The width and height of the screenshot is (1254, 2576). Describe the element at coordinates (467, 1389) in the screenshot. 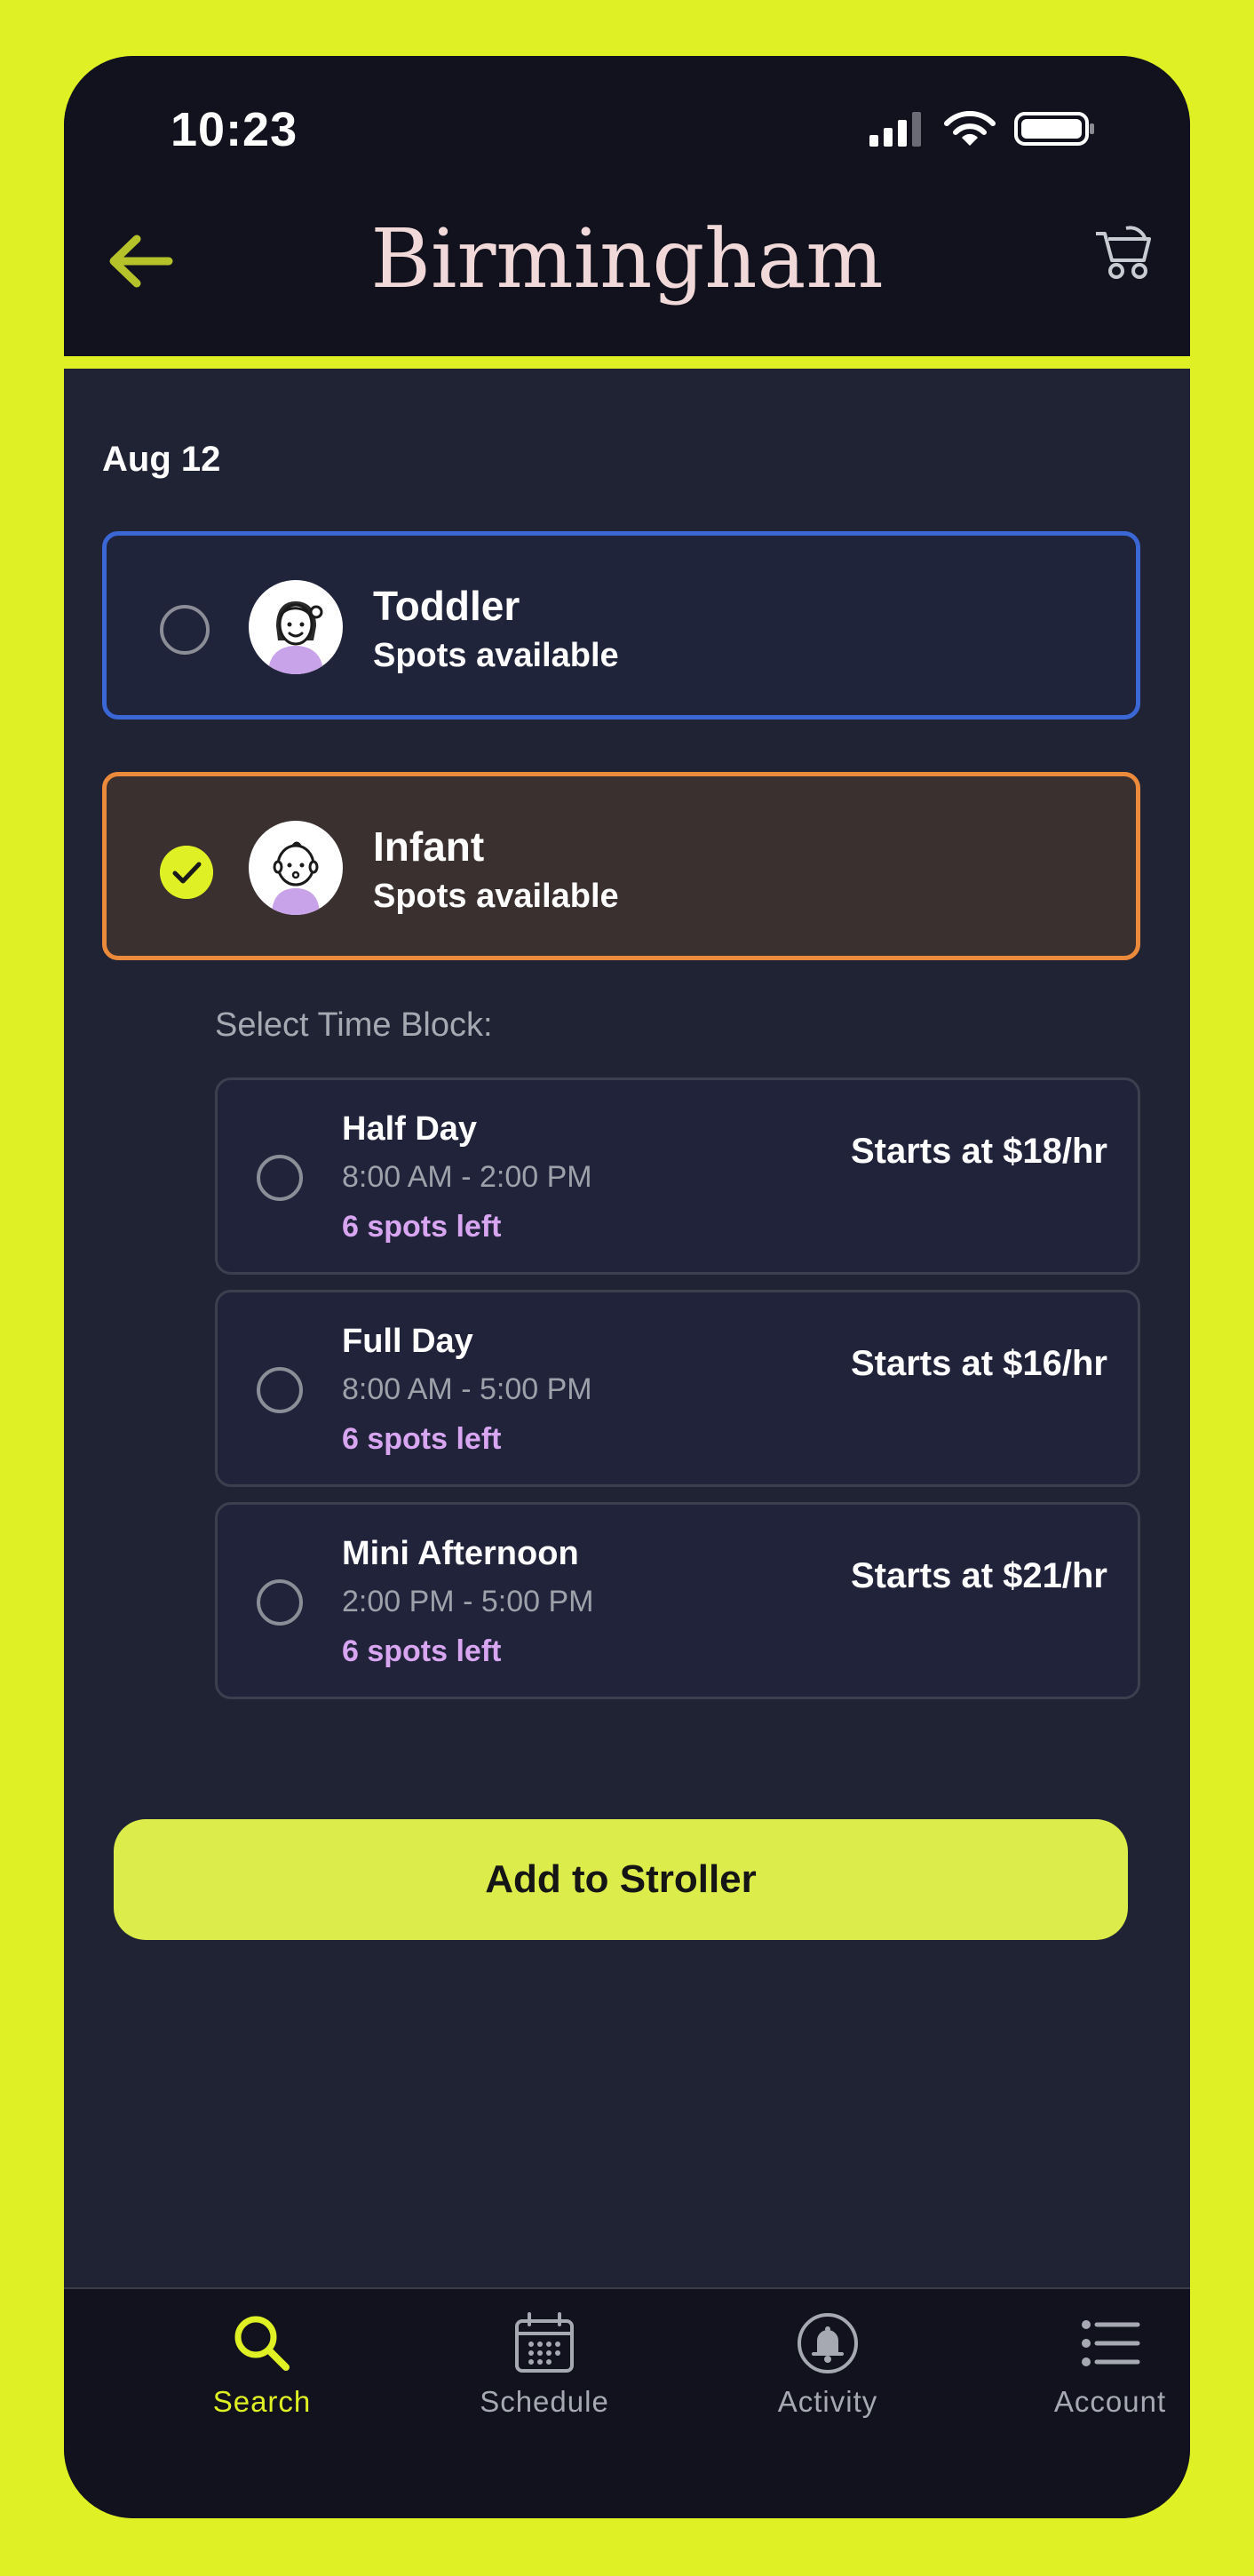

I see `time-block-hours: 8:00 AM - 5:00 PM` at that location.